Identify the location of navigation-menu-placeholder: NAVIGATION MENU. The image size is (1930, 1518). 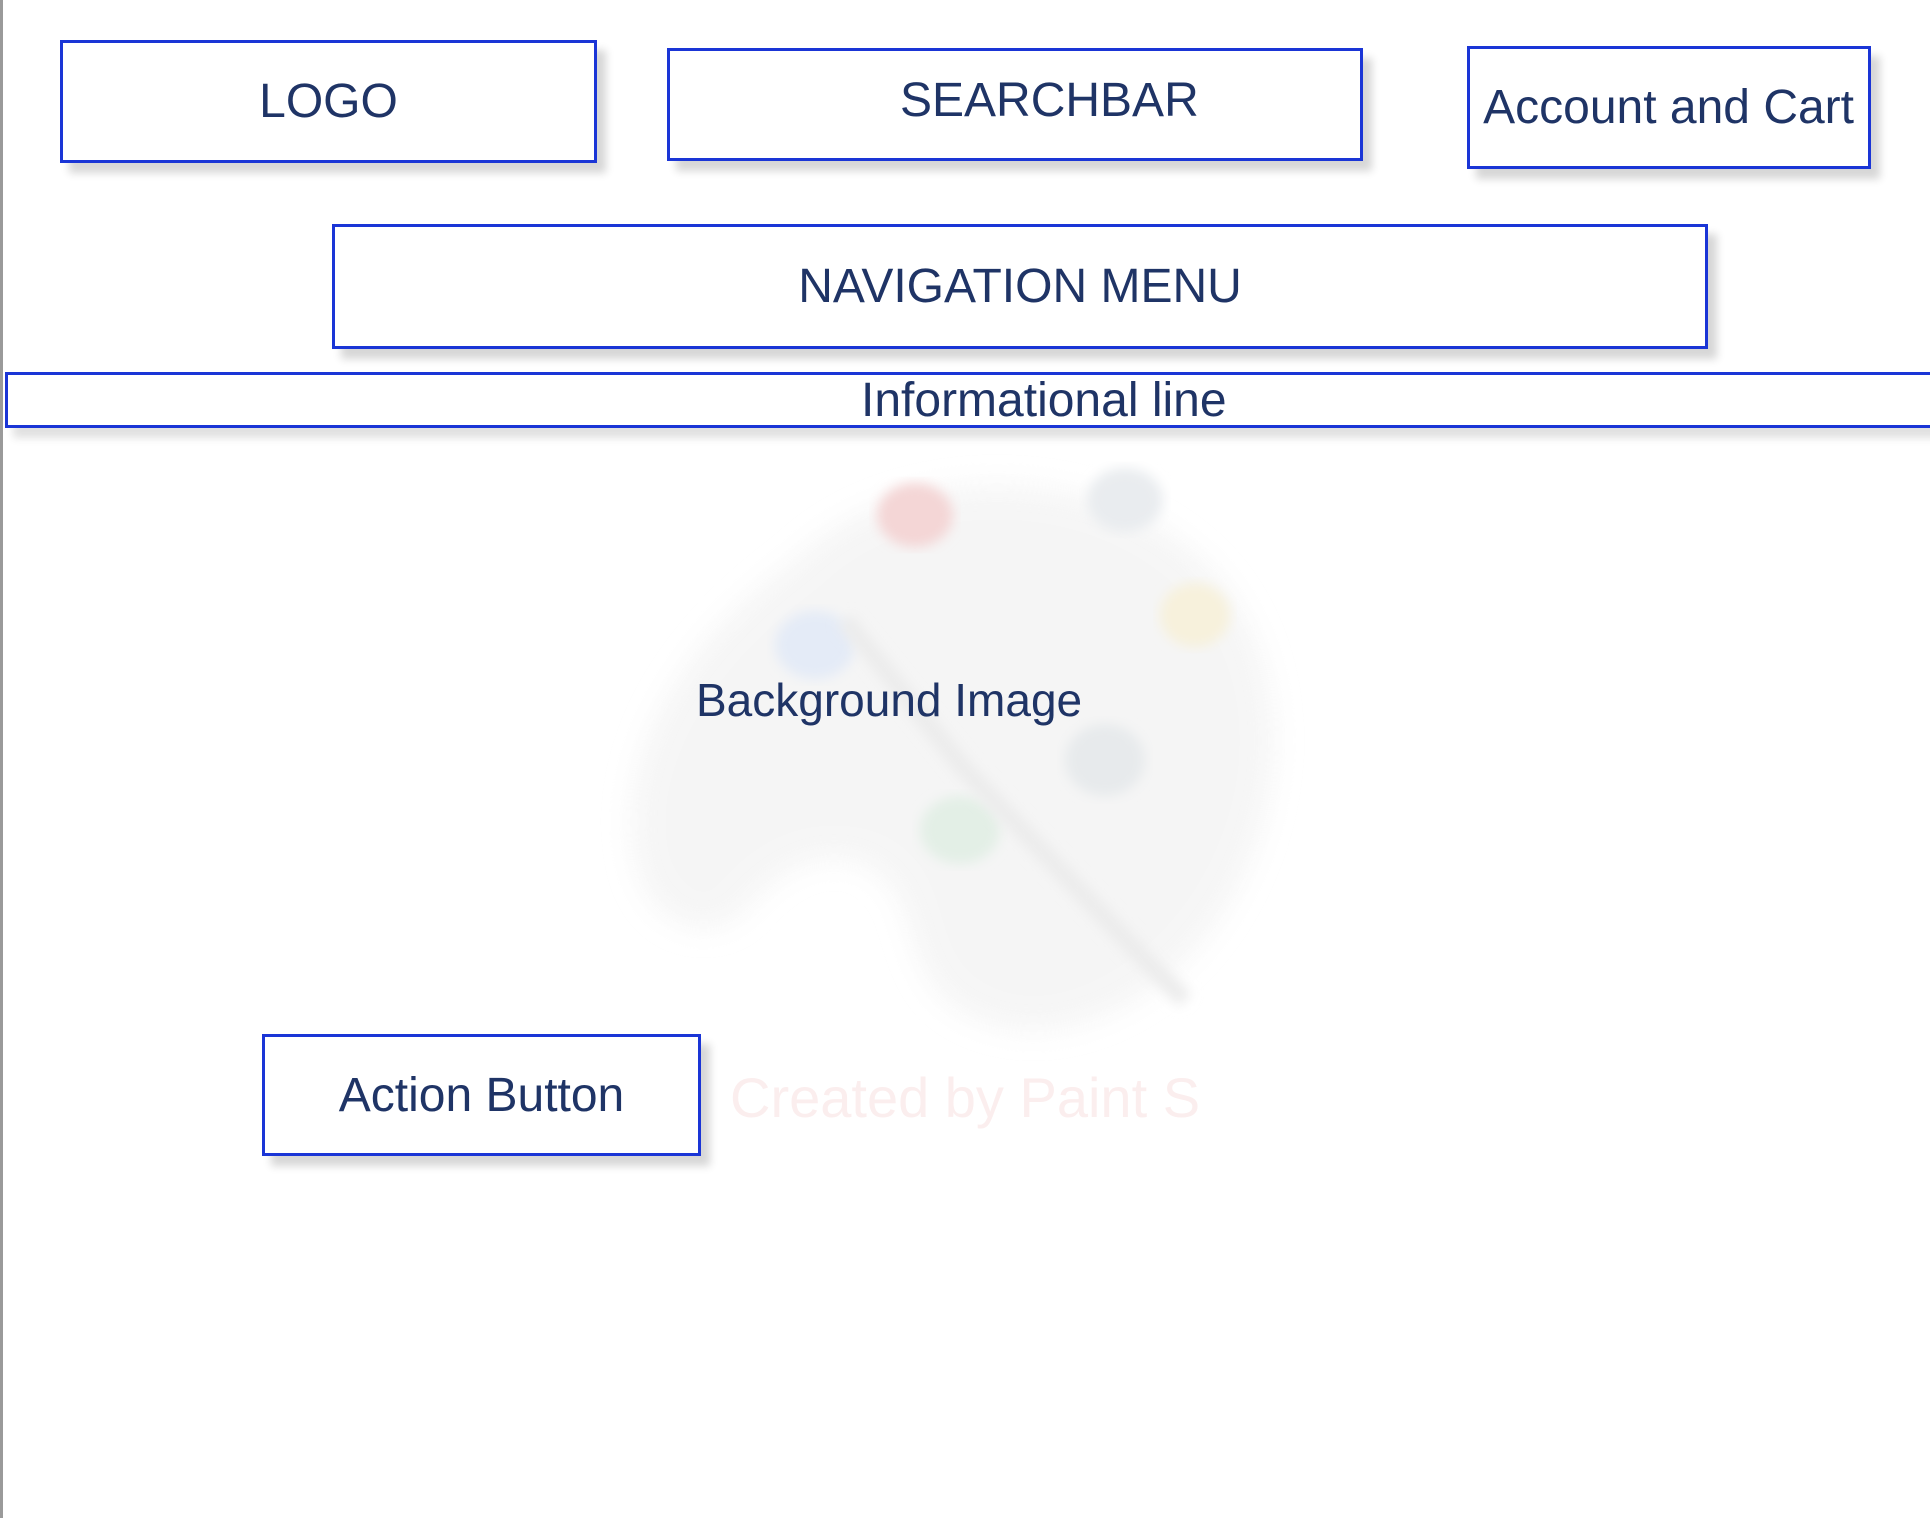
(1020, 286).